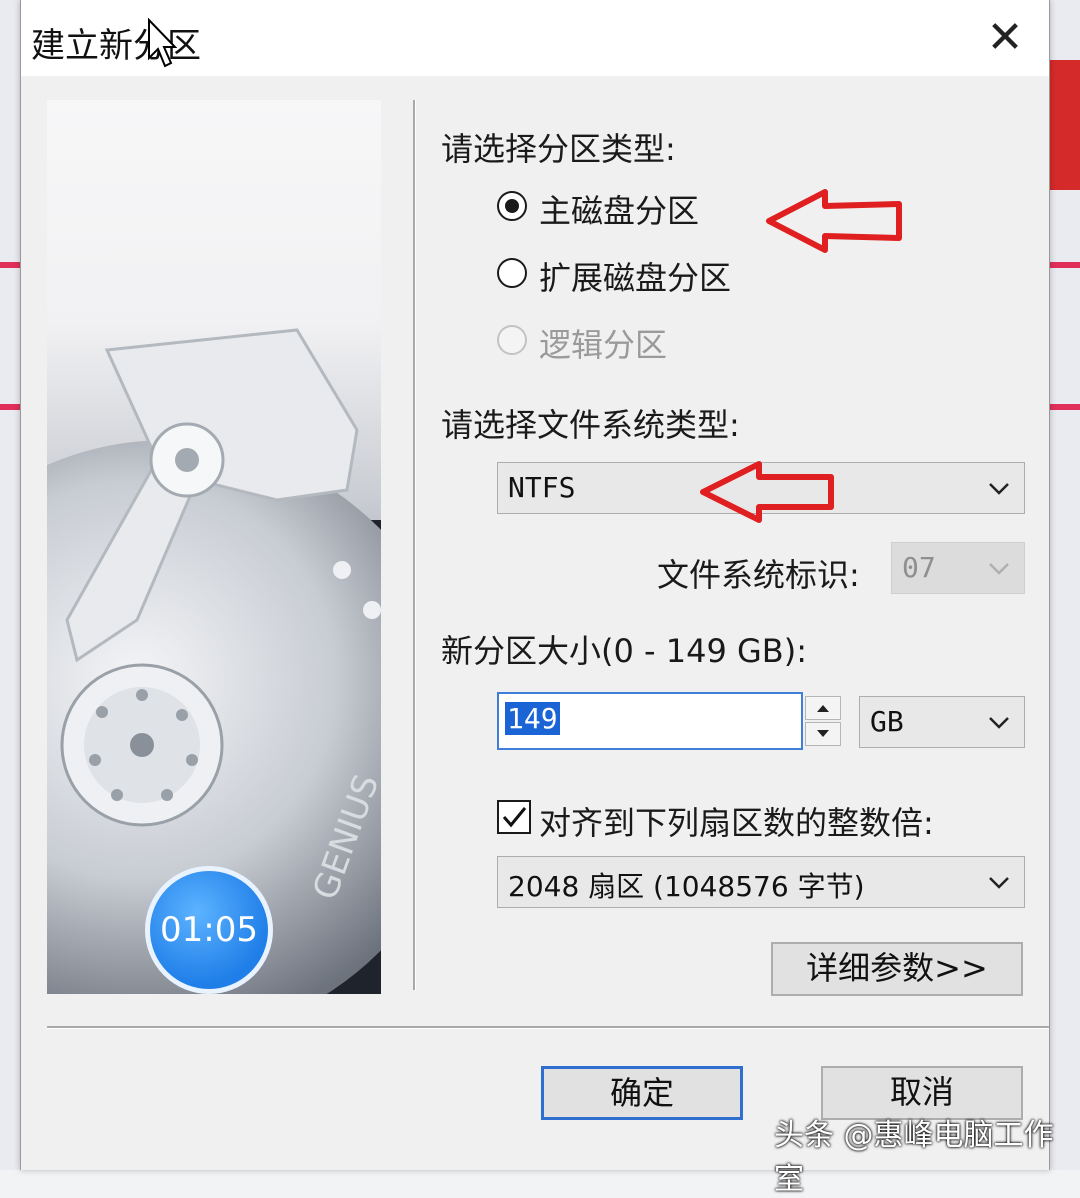 The image size is (1080, 1198). I want to click on close-button: ✕, so click(1005, 38).